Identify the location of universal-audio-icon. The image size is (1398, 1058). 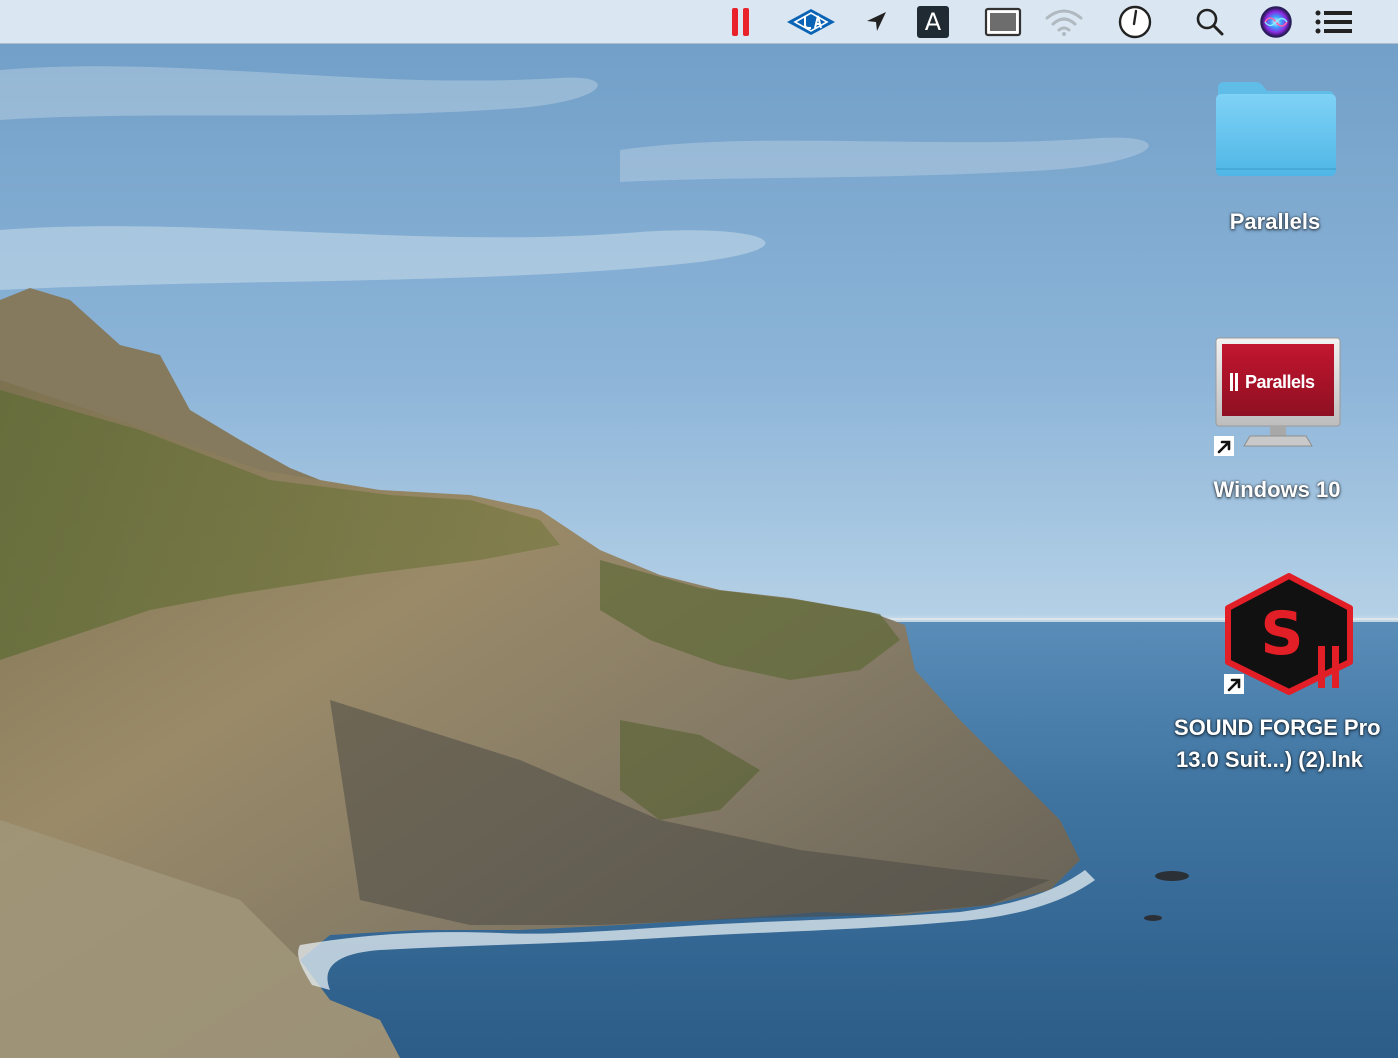
(811, 22).